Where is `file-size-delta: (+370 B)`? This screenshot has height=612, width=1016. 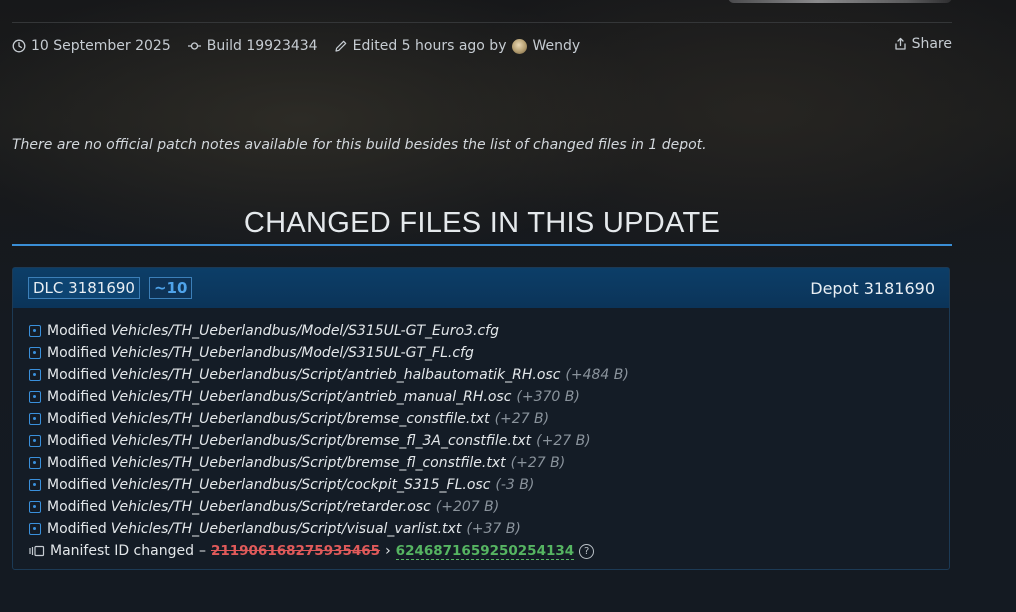 file-size-delta: (+370 B) is located at coordinates (548, 397).